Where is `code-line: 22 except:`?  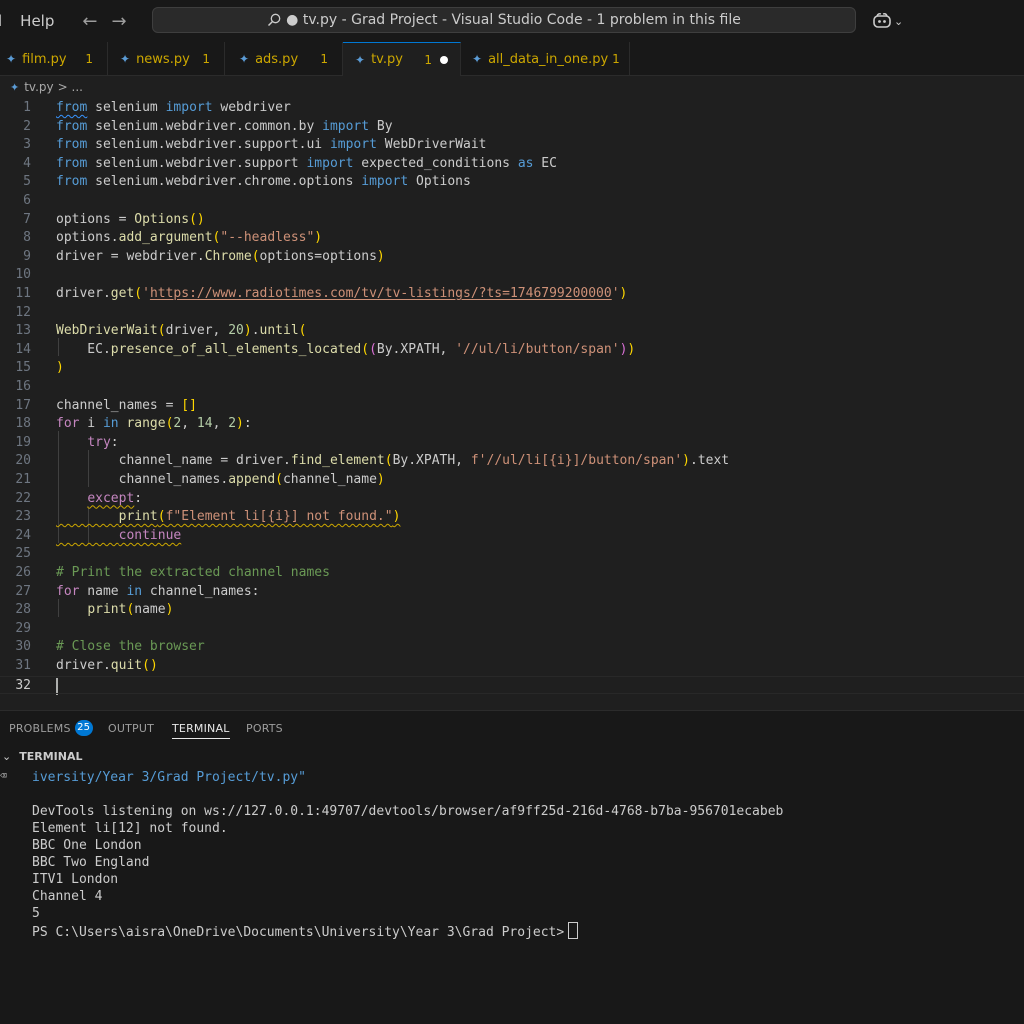
code-line: 22 except: is located at coordinates (512, 499).